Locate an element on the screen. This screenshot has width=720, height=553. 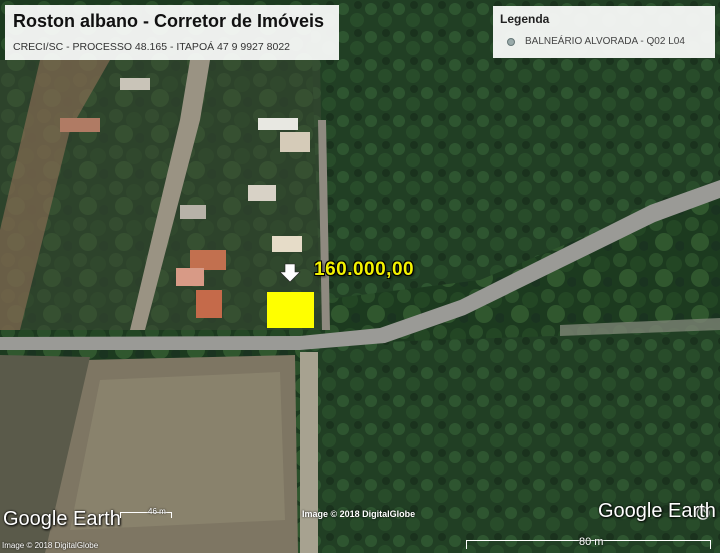
small-scale-label: 46 m is located at coordinates (157, 511).